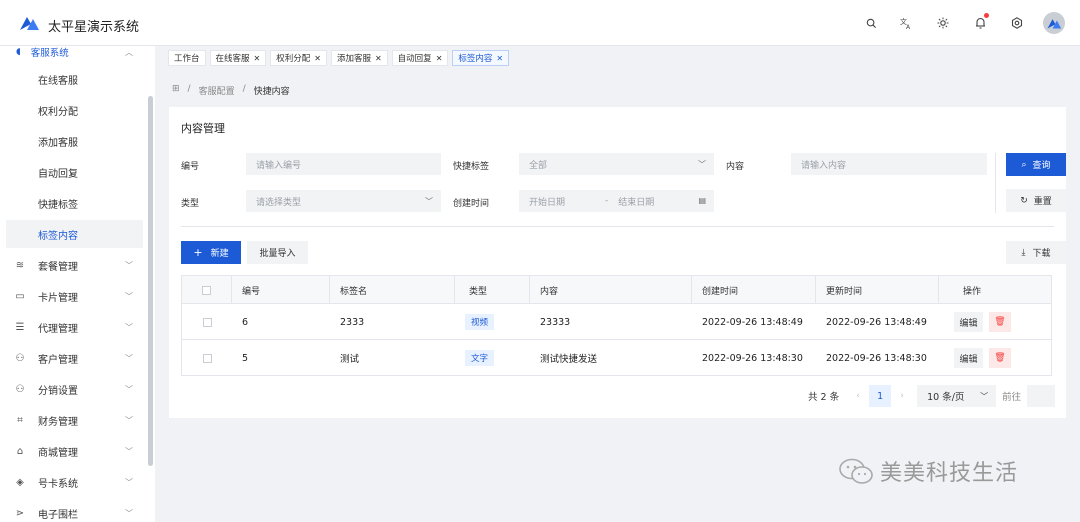 This screenshot has width=1080, height=522. I want to click on id-placeholder: 请输入编号, so click(279, 165).